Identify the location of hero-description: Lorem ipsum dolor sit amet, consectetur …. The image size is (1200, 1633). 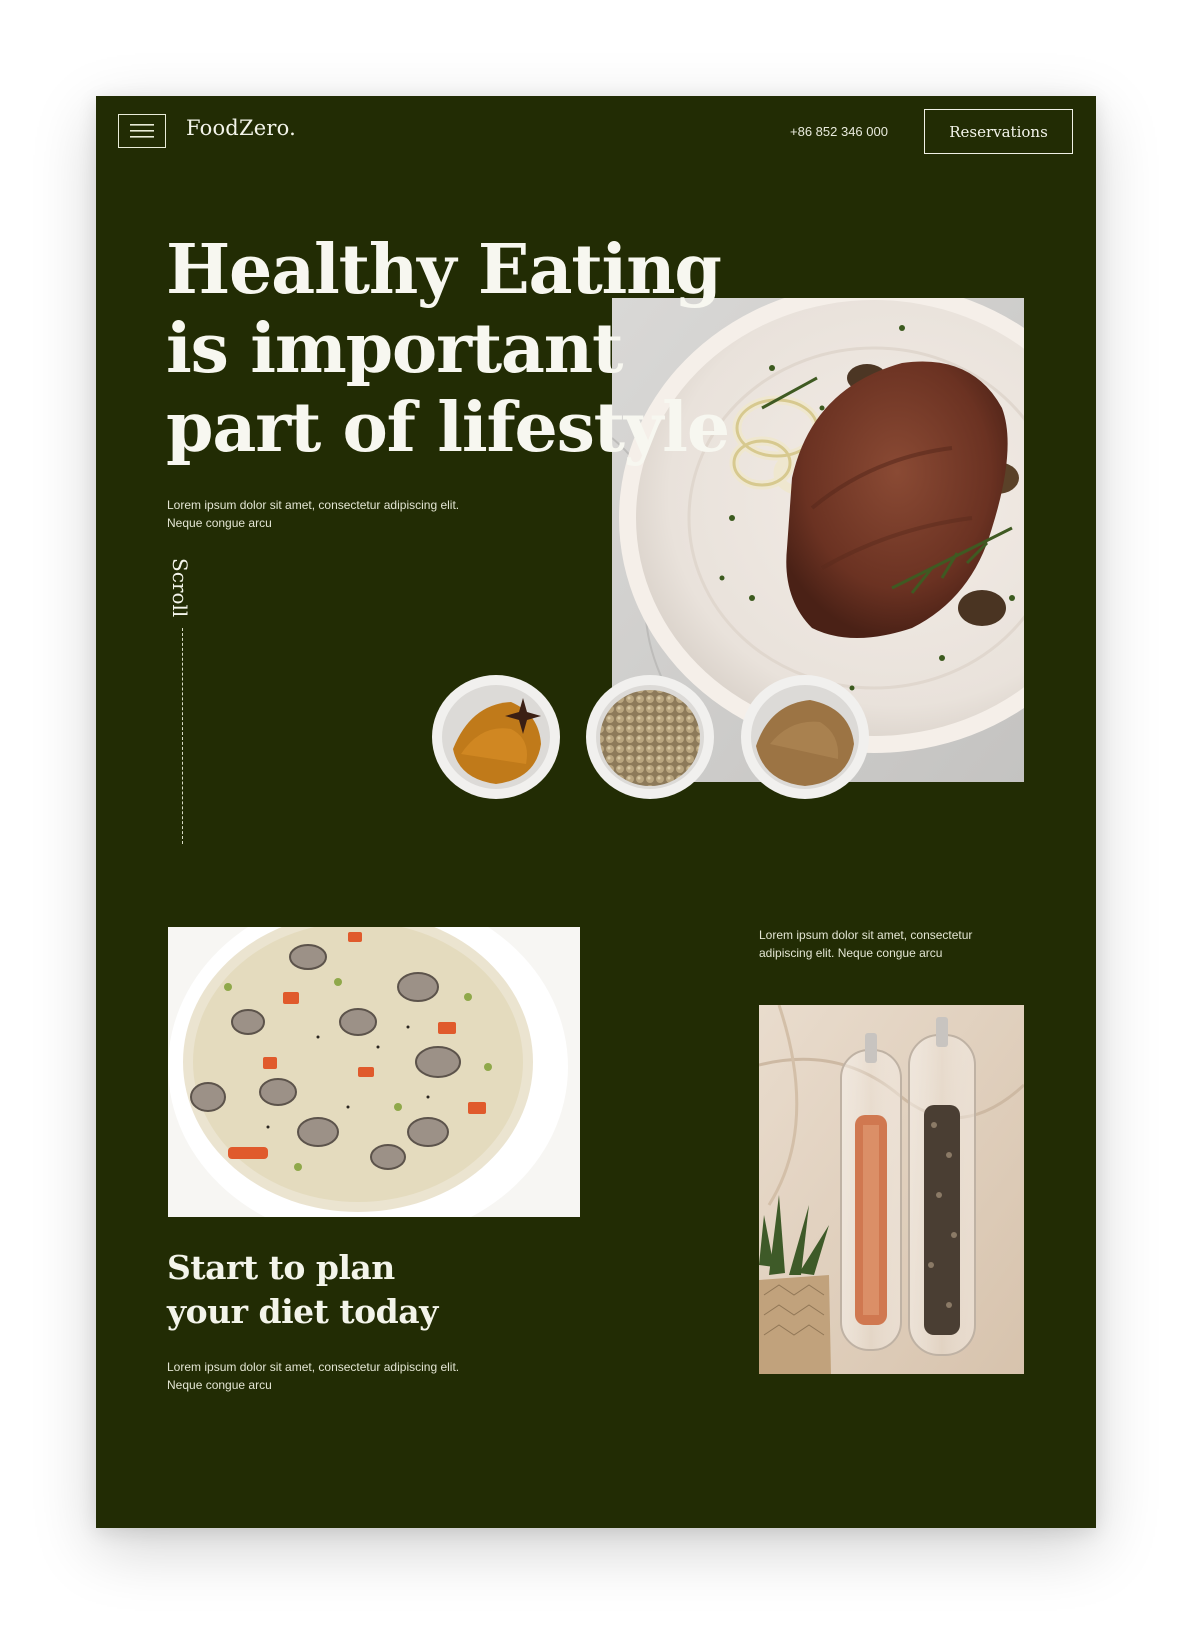
(313, 514).